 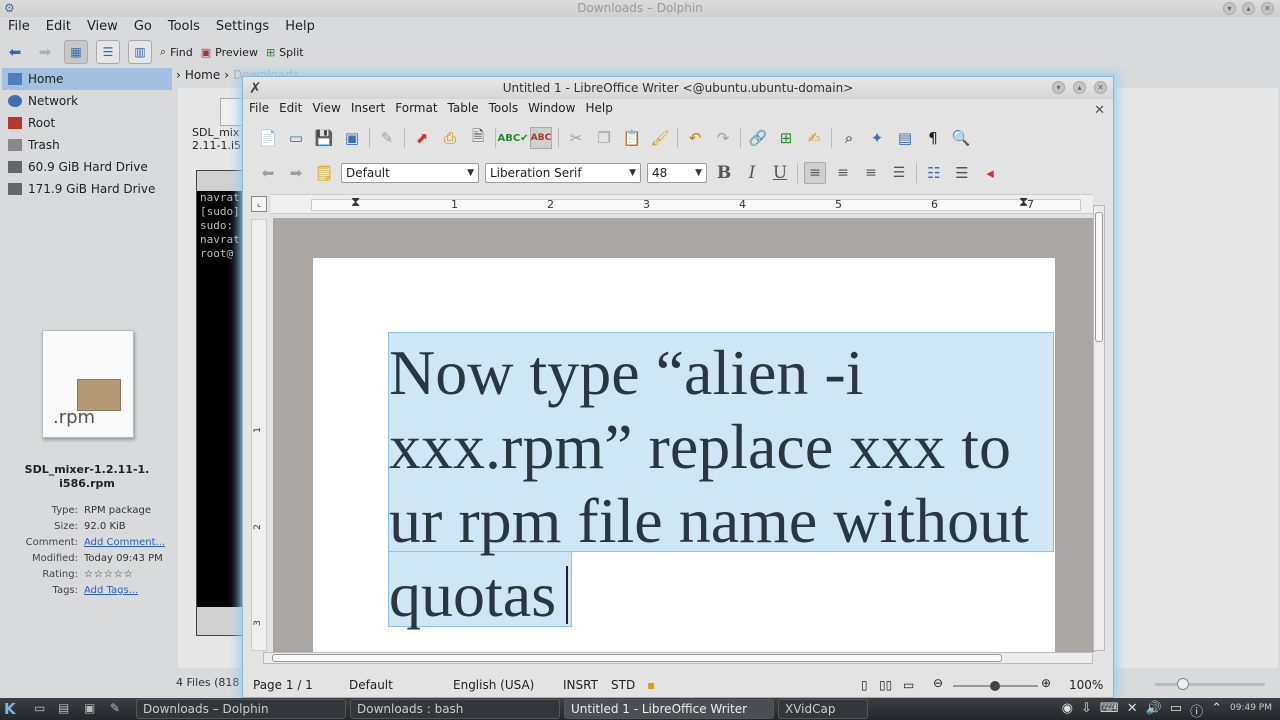 I want to click on icons-view-button: ▦, so click(x=76, y=52).